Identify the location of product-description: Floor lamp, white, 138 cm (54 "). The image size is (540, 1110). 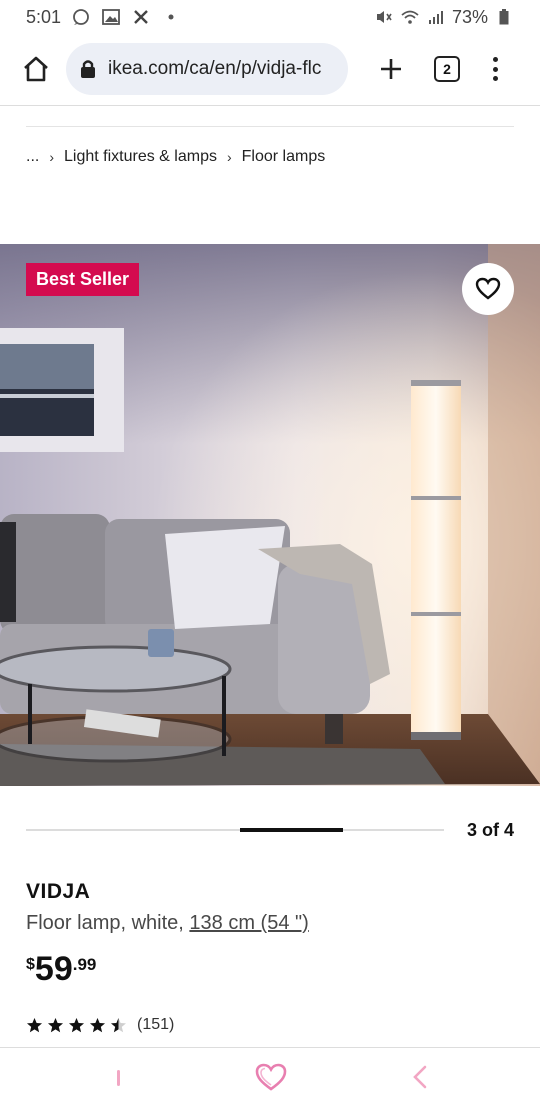
(167, 923).